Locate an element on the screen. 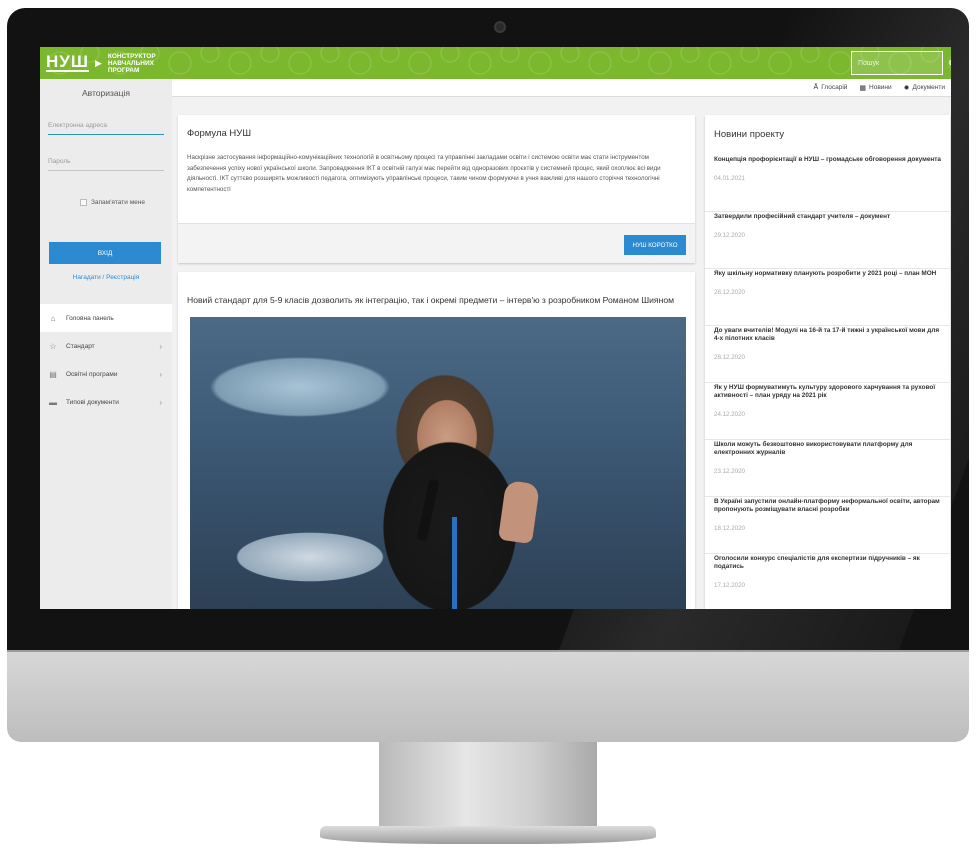 This screenshot has height=849, width=977. sidebar-item-dashboard: ⌂ Головна панель is located at coordinates (106, 318).